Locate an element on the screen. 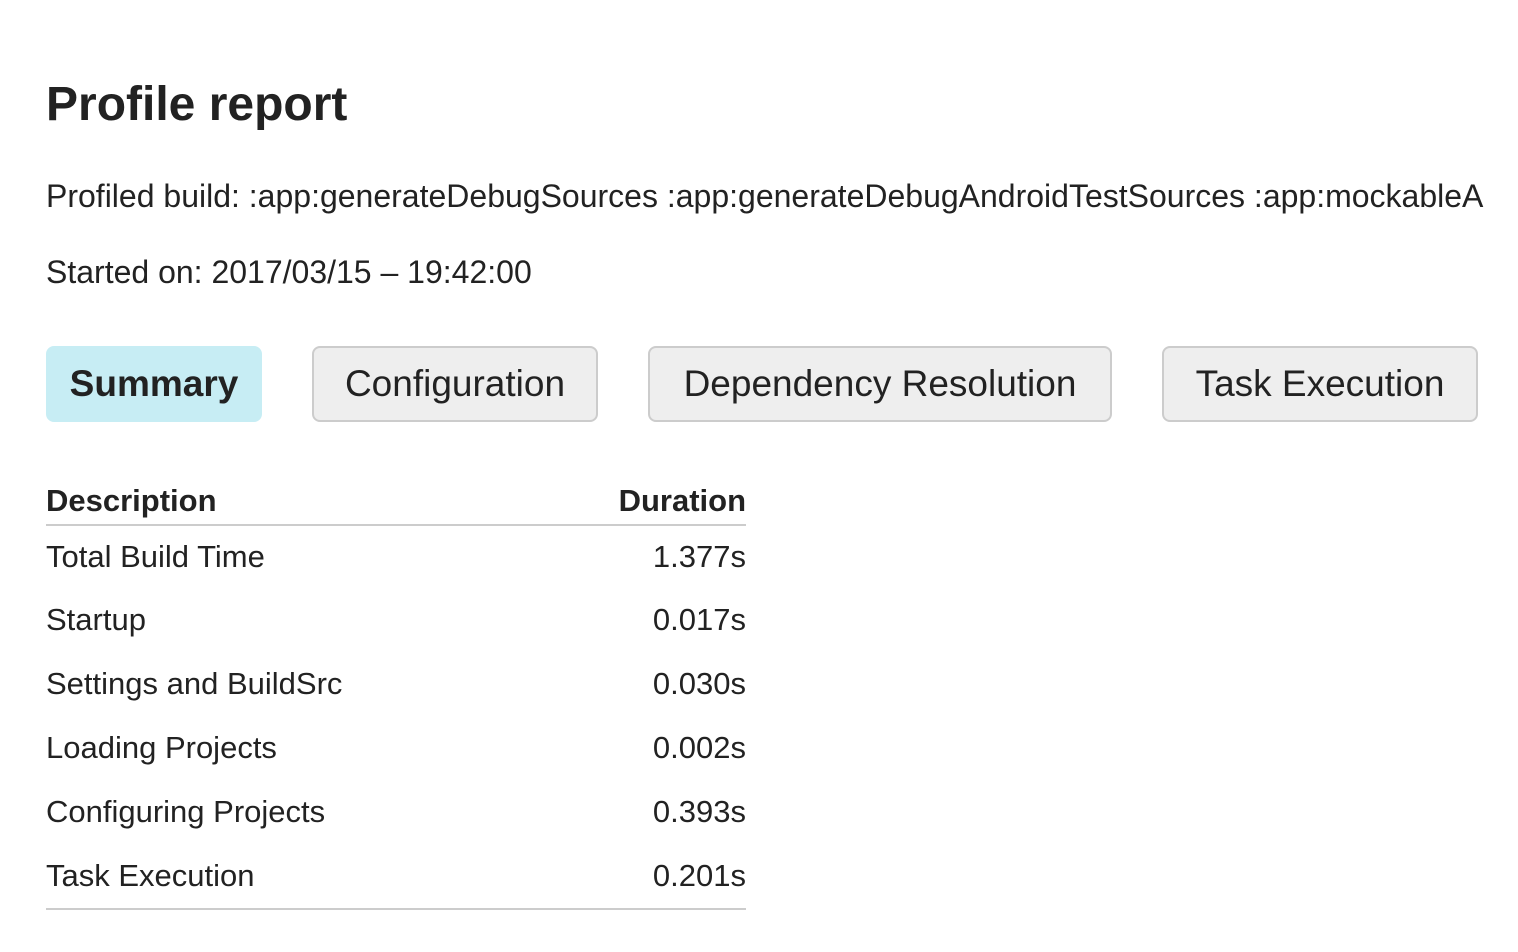  row-description: Startup is located at coordinates (96, 619).